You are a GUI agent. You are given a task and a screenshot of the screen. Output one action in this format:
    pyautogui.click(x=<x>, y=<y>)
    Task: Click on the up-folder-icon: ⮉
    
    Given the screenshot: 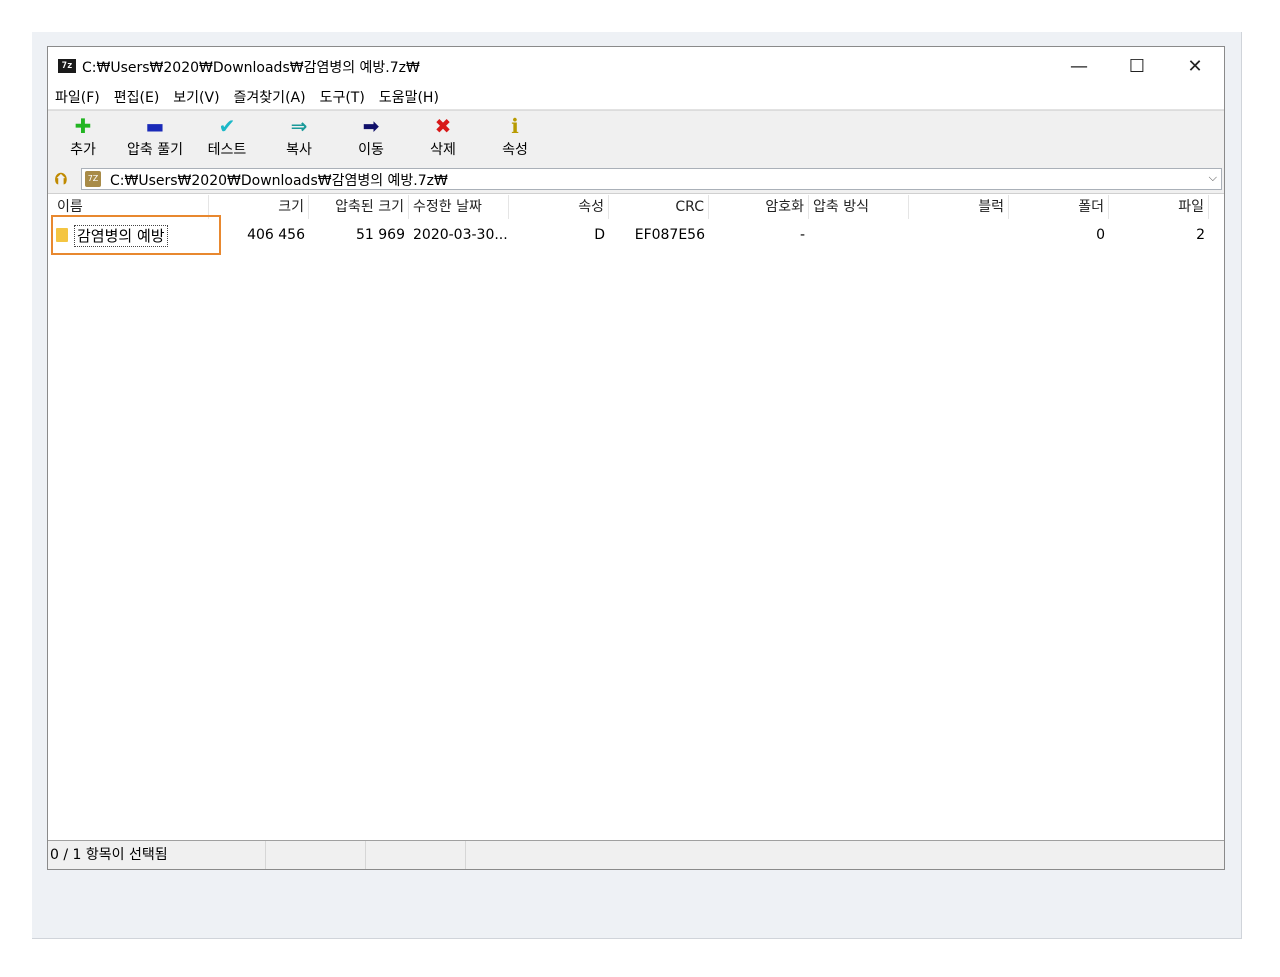 What is the action you would take?
    pyautogui.click(x=61, y=179)
    